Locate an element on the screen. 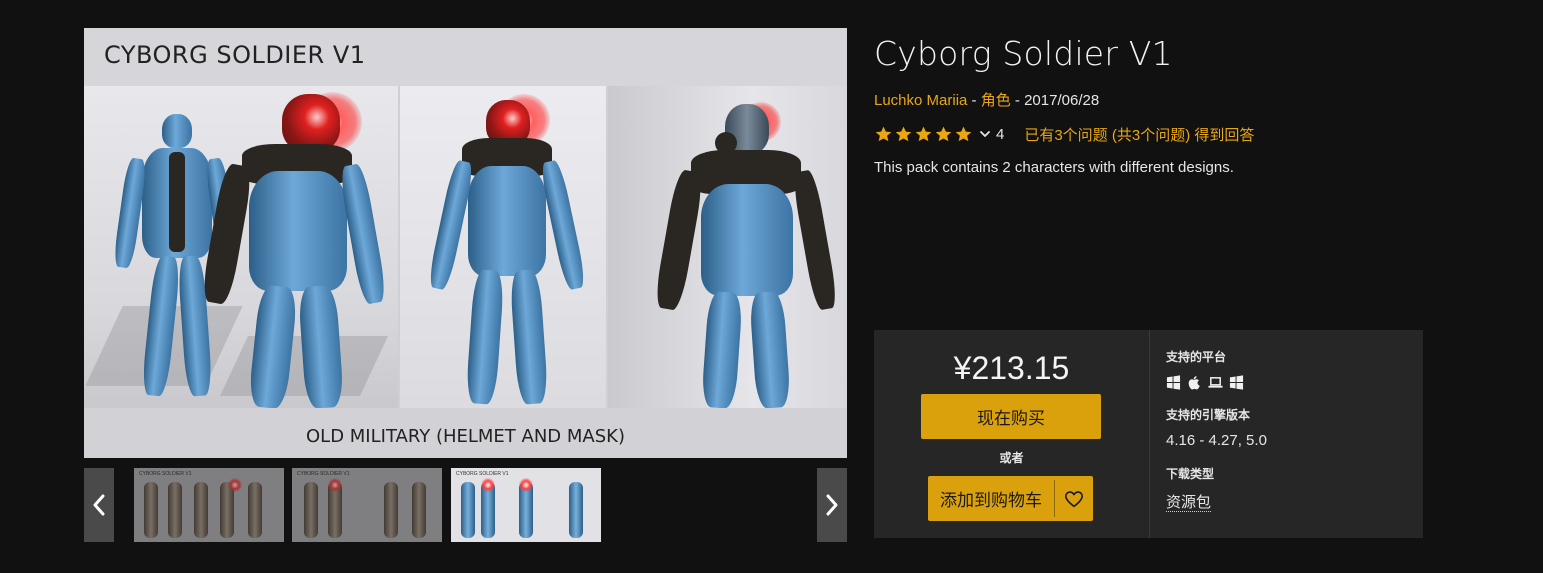  star-rating is located at coordinates (923, 134).